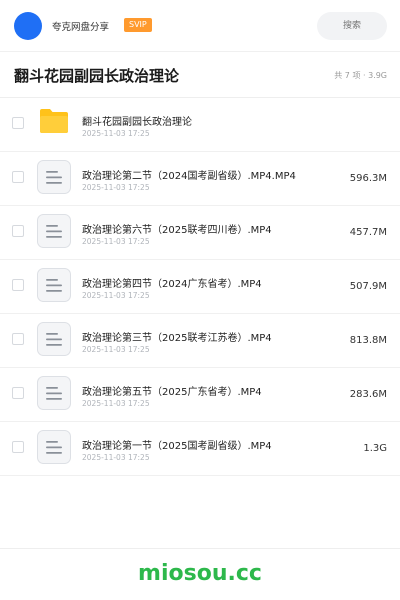 This screenshot has height=600, width=400. Describe the element at coordinates (97, 76) in the screenshot. I see `page-title: 翻斗花园副园长政治理论` at that location.